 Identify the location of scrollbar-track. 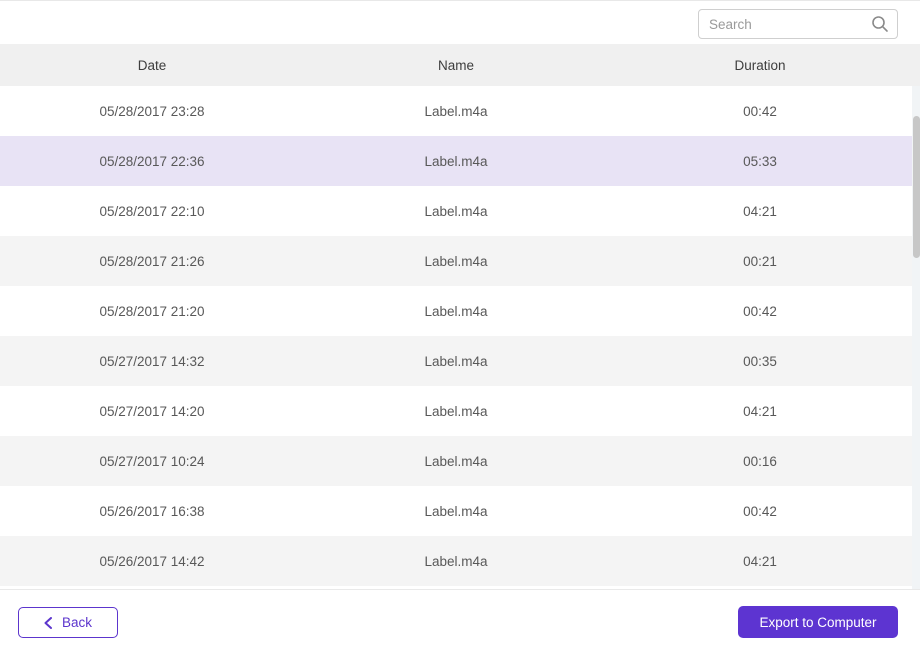
(916, 337).